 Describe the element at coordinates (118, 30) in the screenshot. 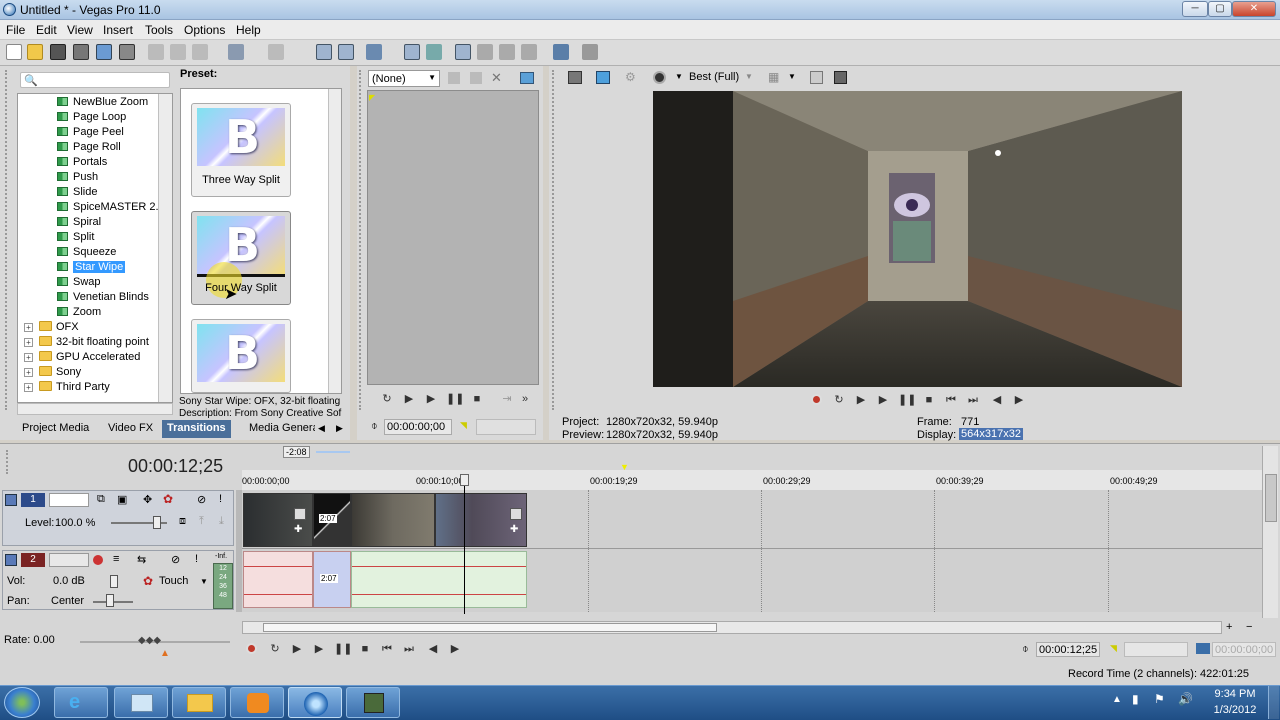

I see `menu-insert: Insert` at that location.